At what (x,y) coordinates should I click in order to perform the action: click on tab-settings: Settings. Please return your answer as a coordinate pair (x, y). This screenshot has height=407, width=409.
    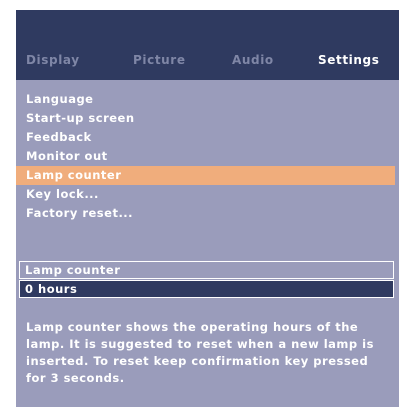
    Looking at the image, I should click on (348, 60).